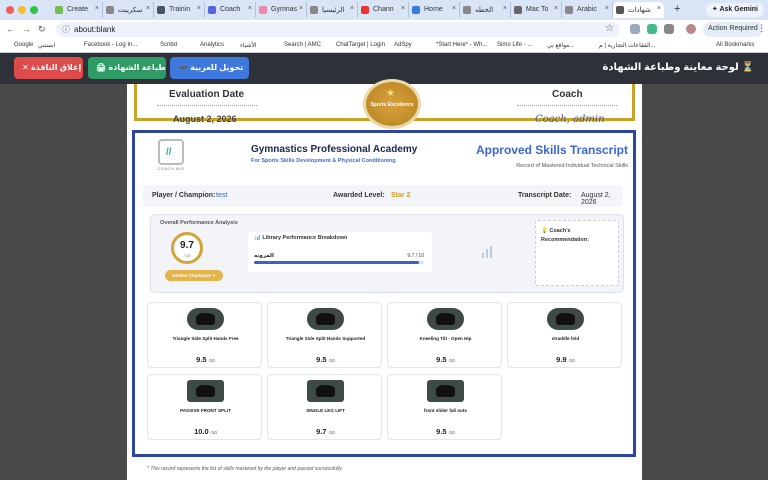 The width and height of the screenshot is (768, 480). I want to click on bookmark-link: انستبي, so click(46, 45).